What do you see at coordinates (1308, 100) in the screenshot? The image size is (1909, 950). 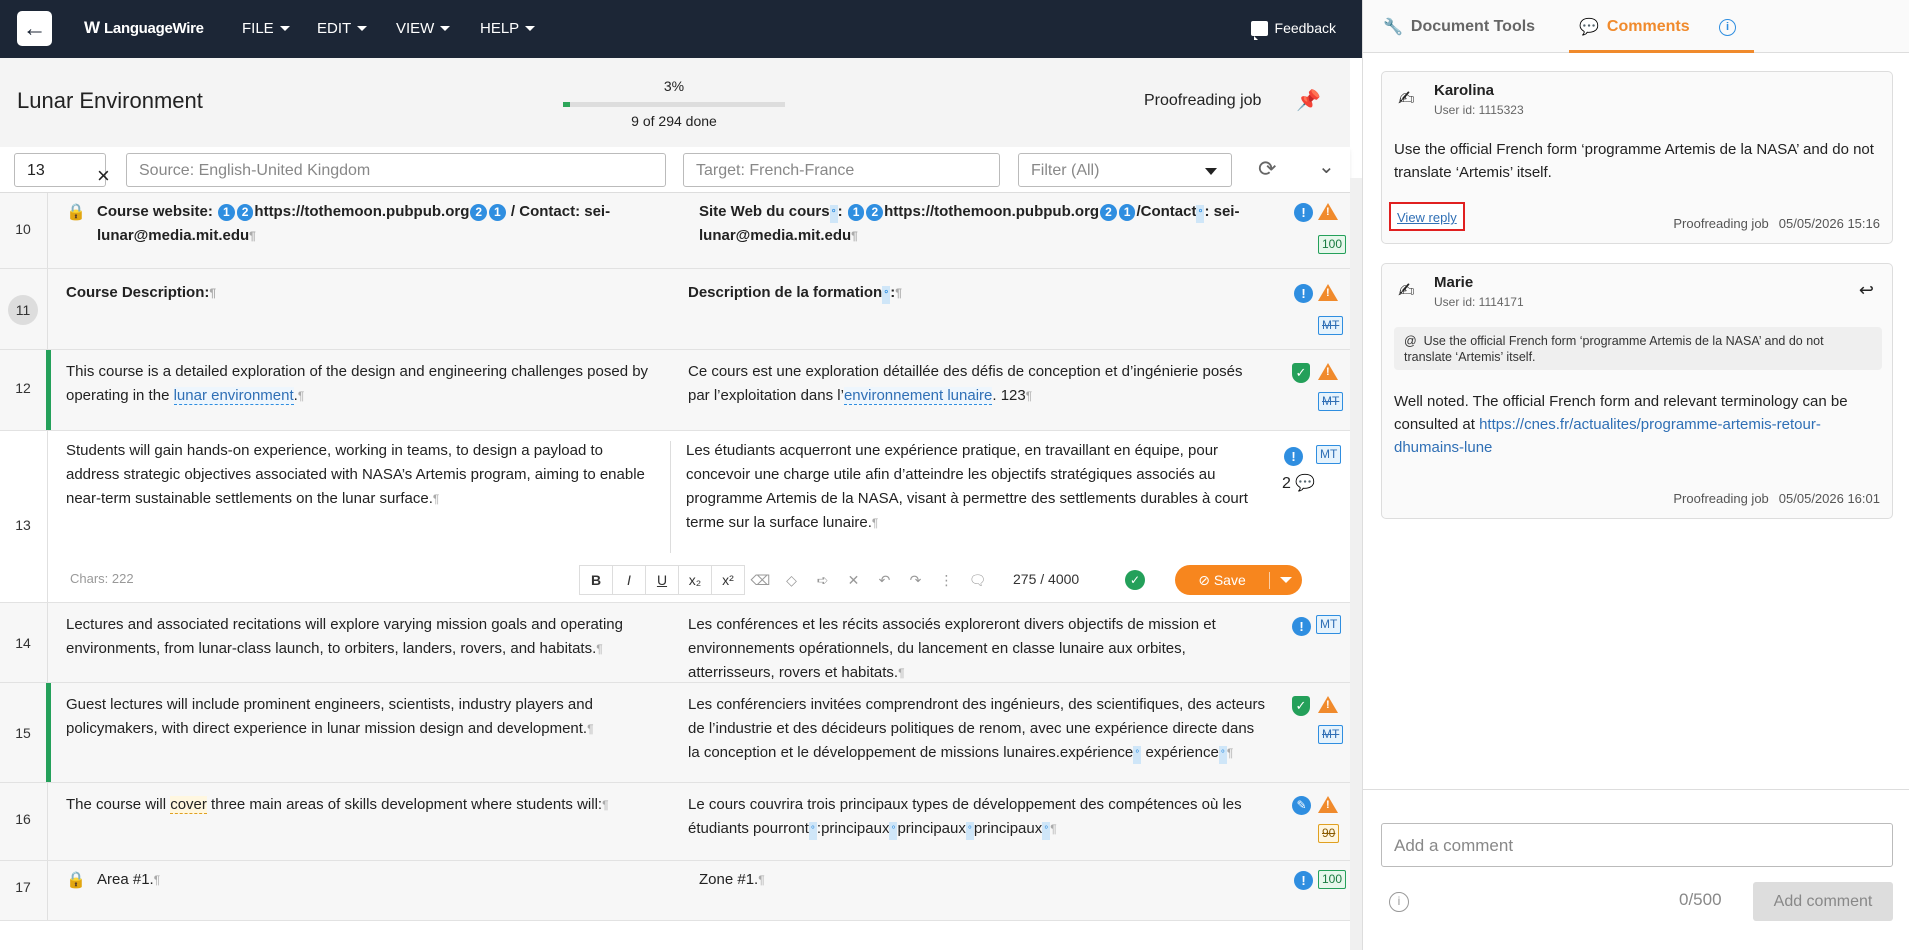 I see `pin-icon: 📌` at bounding box center [1308, 100].